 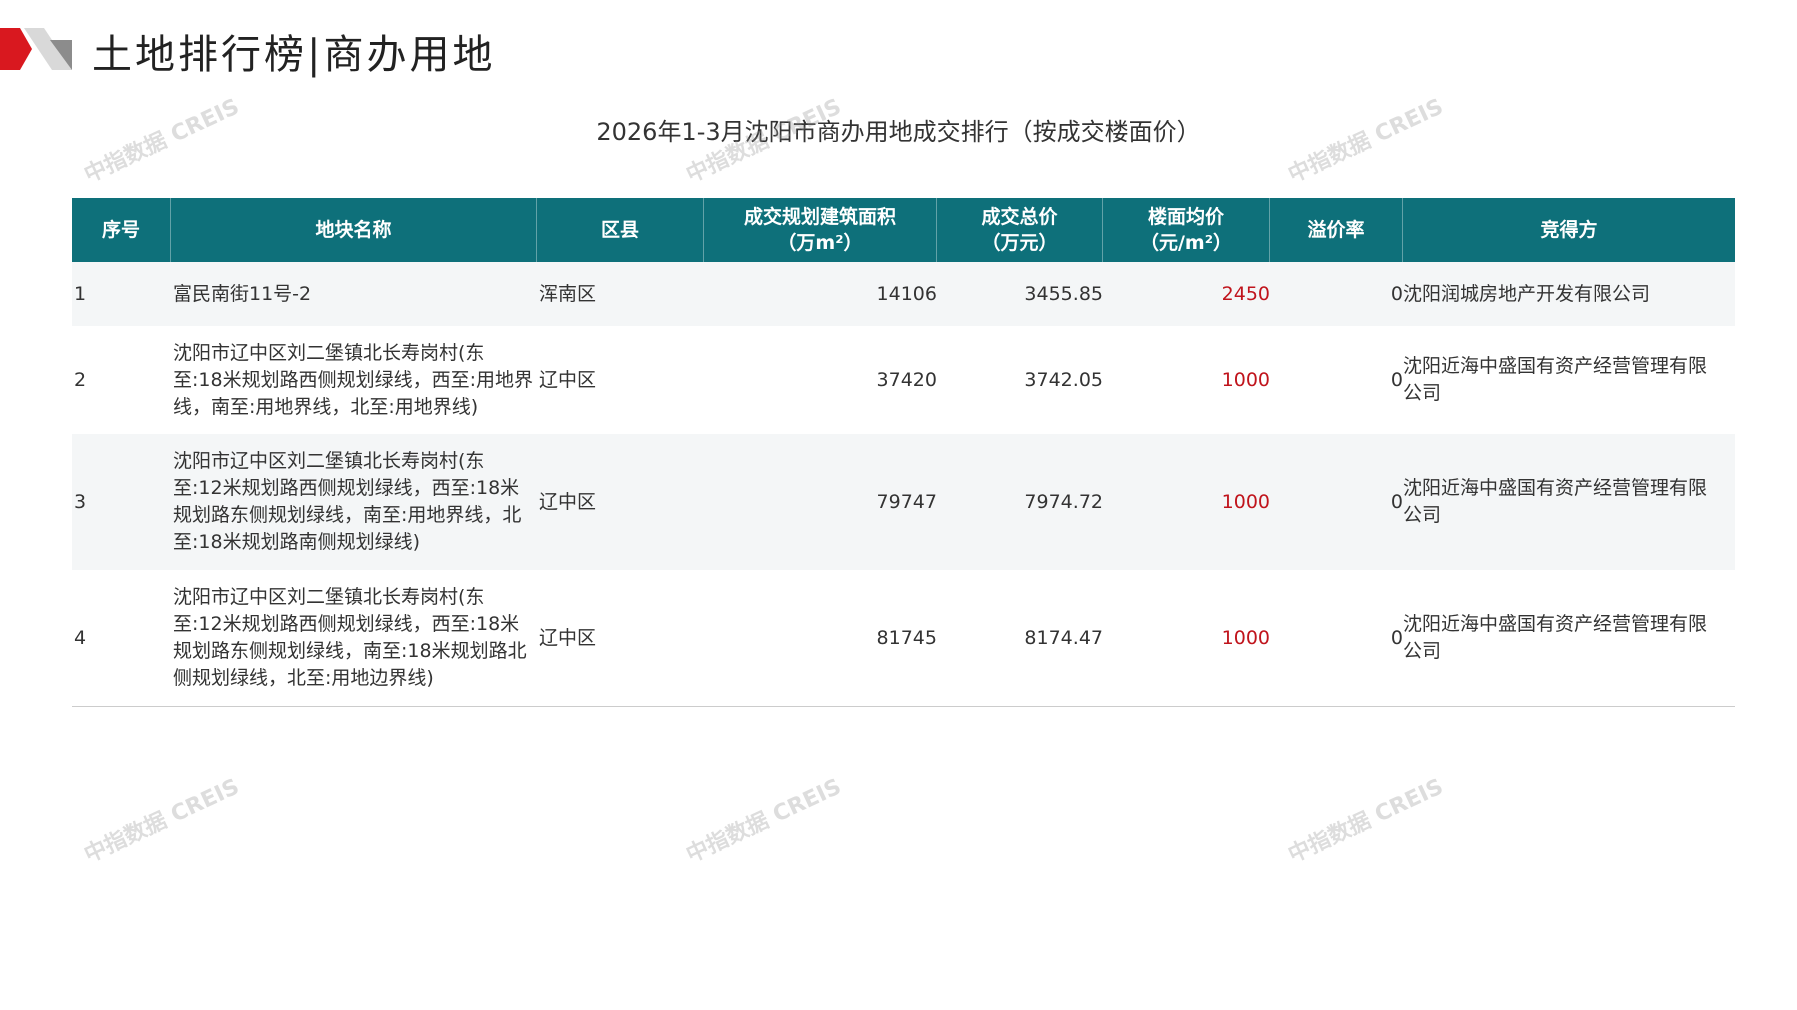 What do you see at coordinates (121, 230) in the screenshot?
I see `column-header-rank: 序号` at bounding box center [121, 230].